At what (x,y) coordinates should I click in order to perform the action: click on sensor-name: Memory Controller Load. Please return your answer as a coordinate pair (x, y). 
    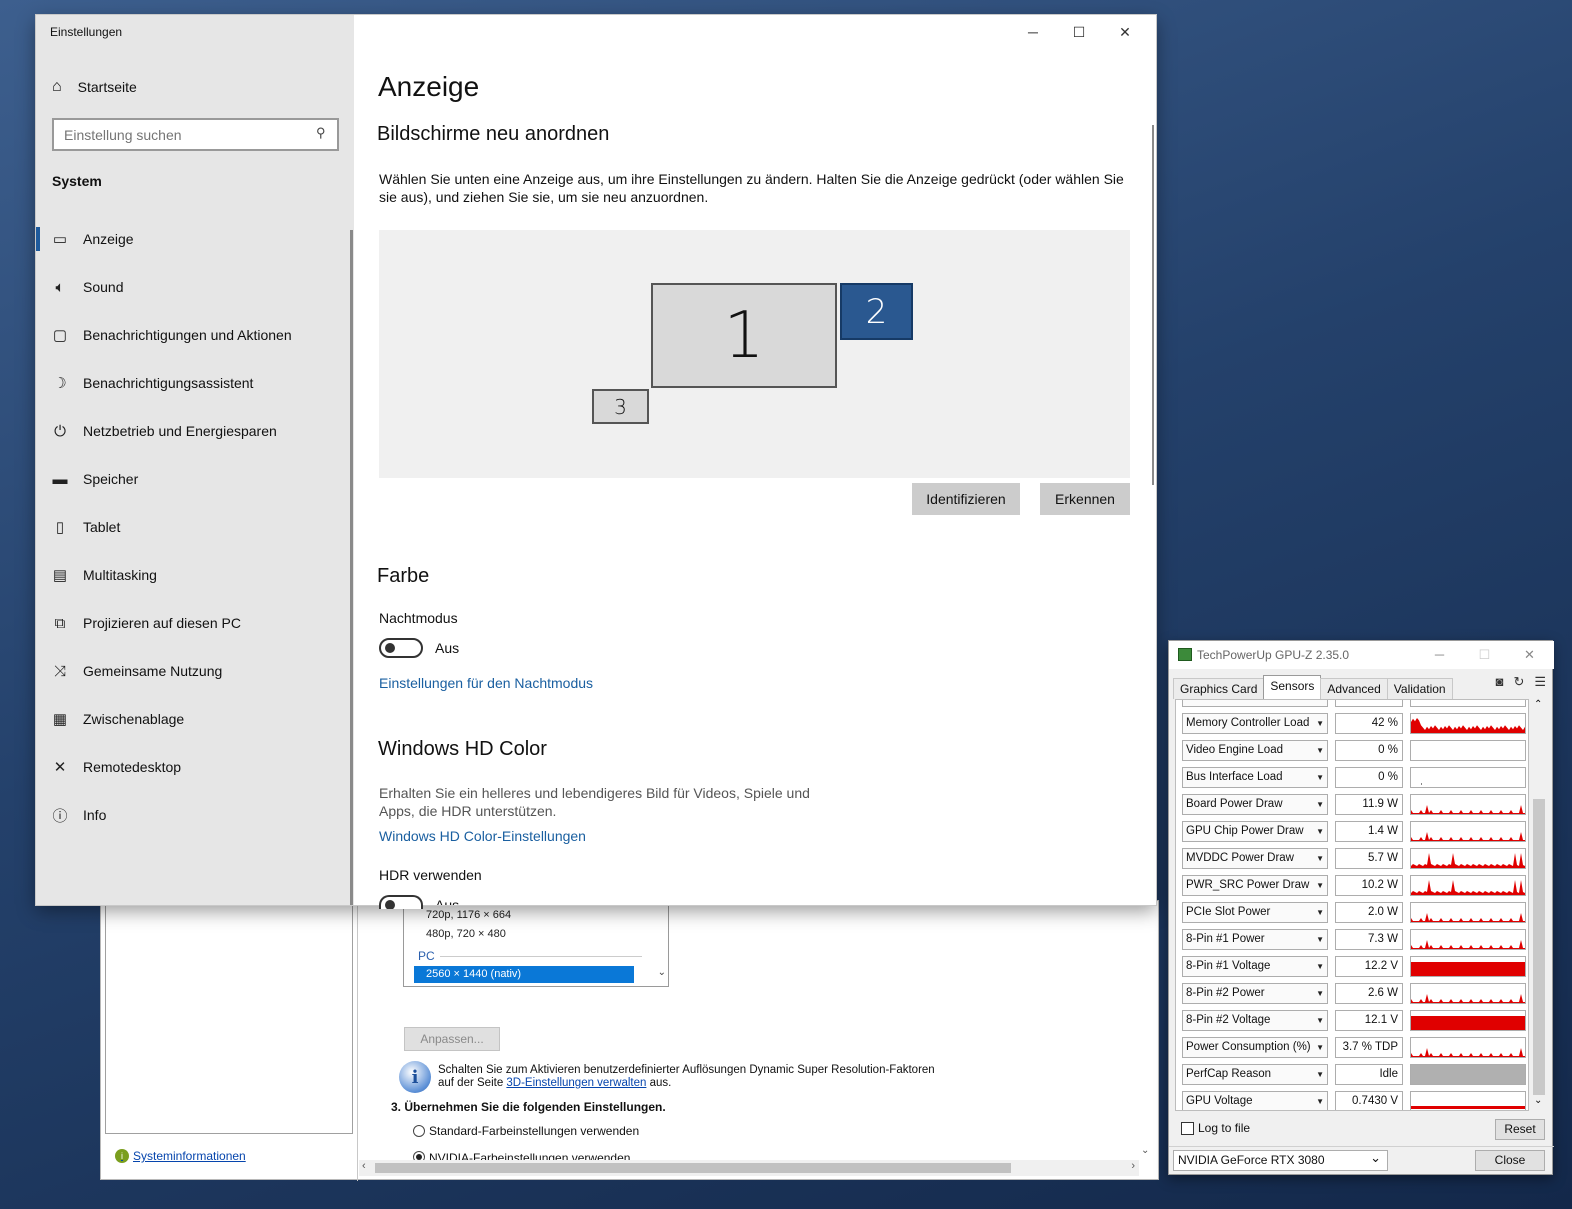
    Looking at the image, I should click on (1255, 723).